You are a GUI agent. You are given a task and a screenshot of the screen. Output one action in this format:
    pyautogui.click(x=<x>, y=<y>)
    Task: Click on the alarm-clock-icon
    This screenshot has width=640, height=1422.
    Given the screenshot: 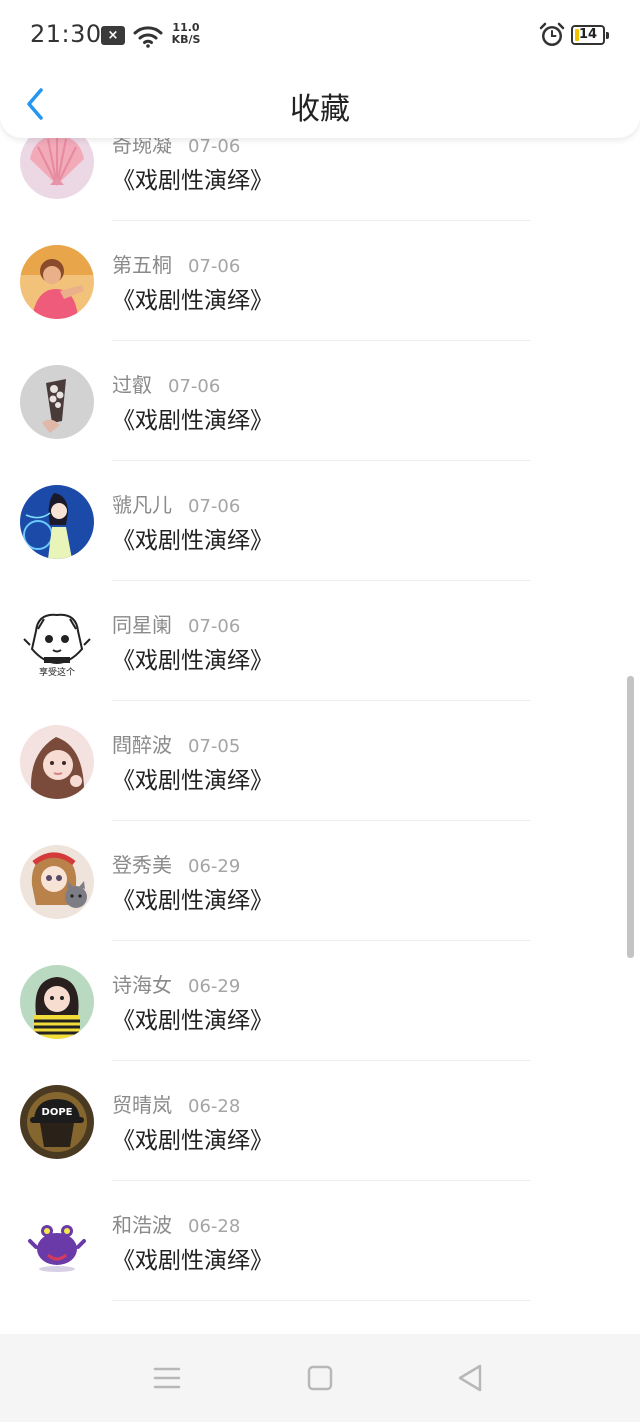 What is the action you would take?
    pyautogui.click(x=552, y=34)
    